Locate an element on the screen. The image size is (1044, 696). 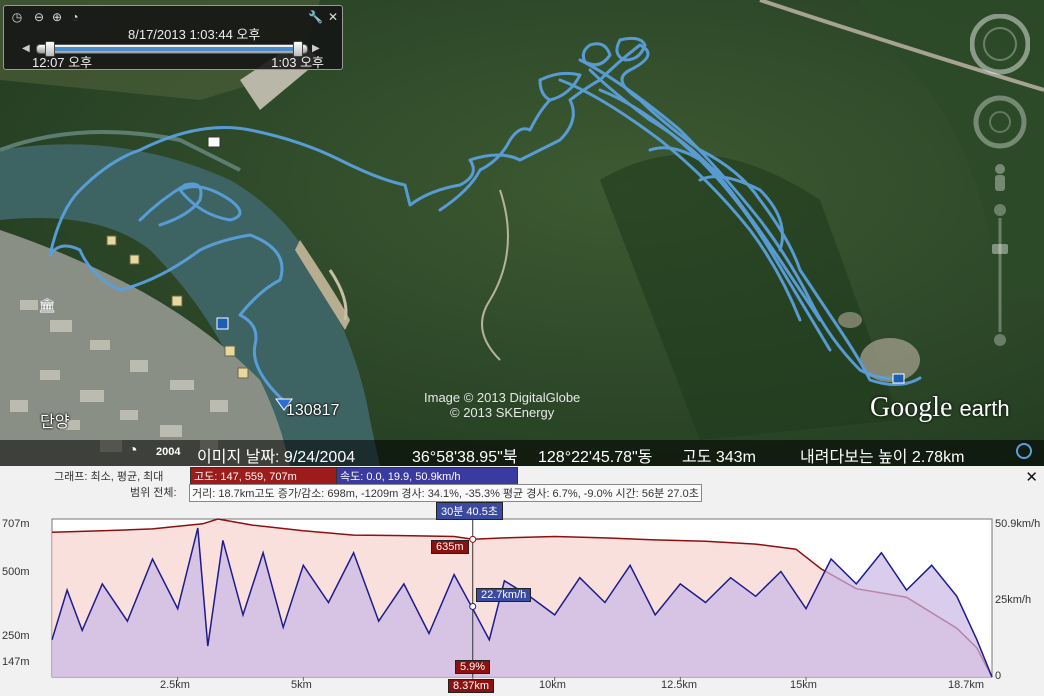
eye-altitude: 내려다보는 높이 2.78km is located at coordinates (882, 457).